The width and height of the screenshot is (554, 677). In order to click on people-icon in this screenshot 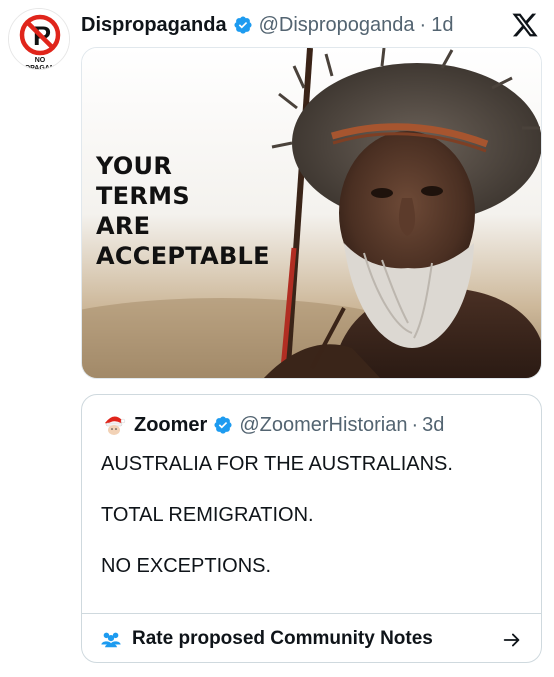, I will do `click(111, 639)`.